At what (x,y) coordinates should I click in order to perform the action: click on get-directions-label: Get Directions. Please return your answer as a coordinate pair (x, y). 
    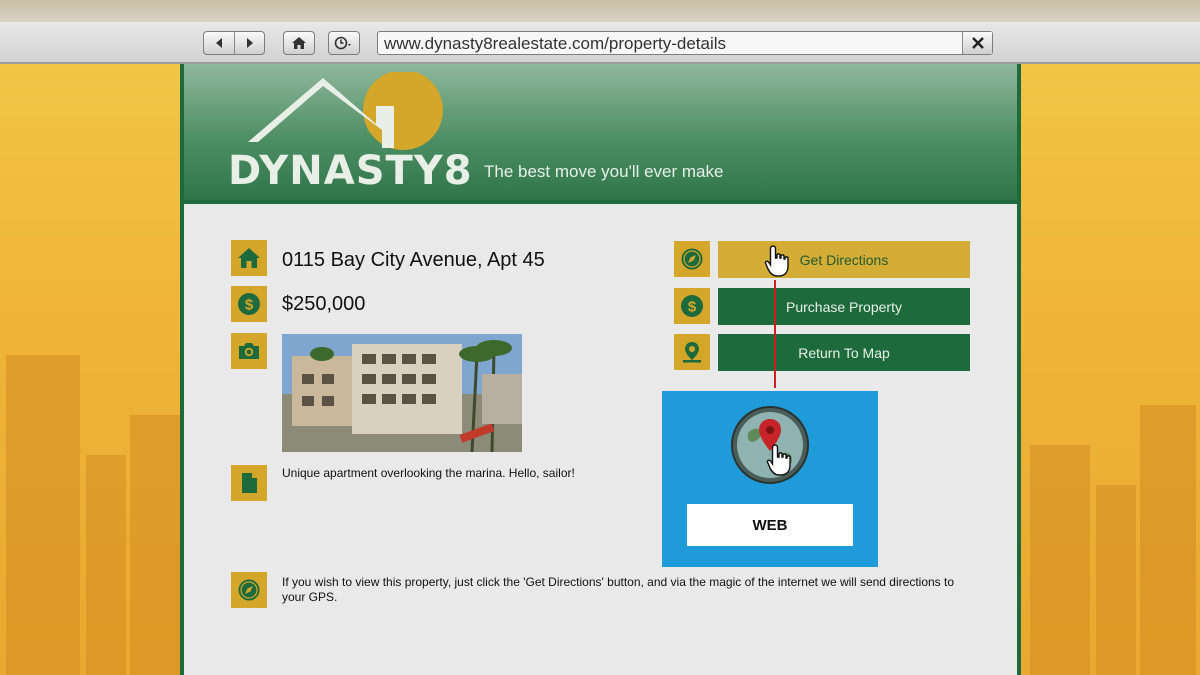
    Looking at the image, I should click on (844, 259).